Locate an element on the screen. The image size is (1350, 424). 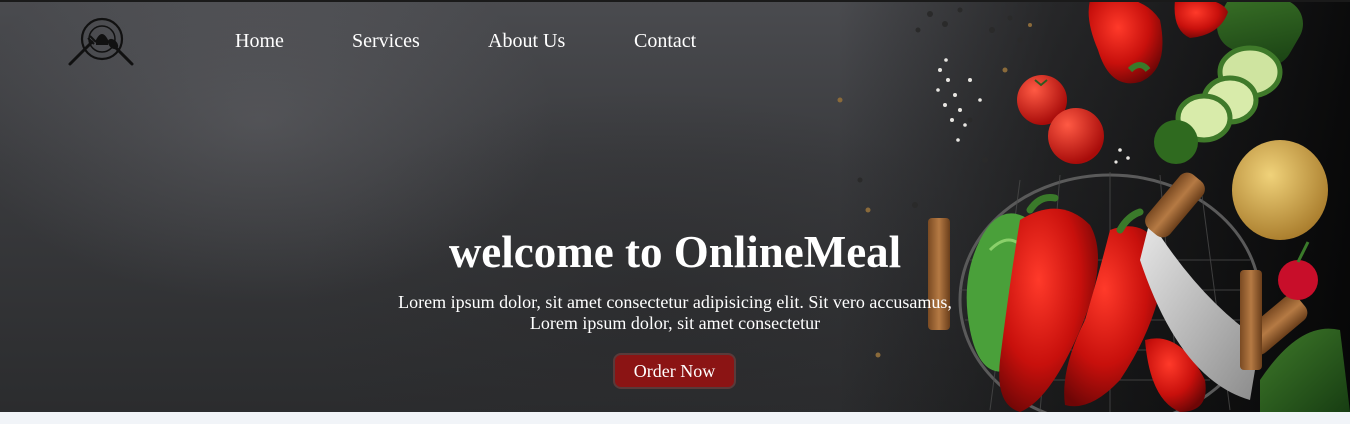
nav-home-link: Home is located at coordinates (259, 41).